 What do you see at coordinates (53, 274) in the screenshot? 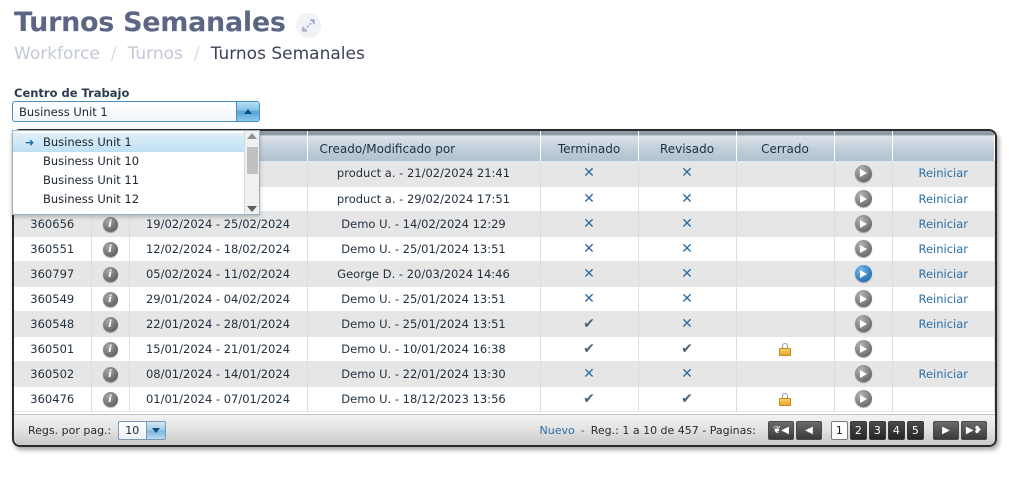
I see `cell-id: 360797` at bounding box center [53, 274].